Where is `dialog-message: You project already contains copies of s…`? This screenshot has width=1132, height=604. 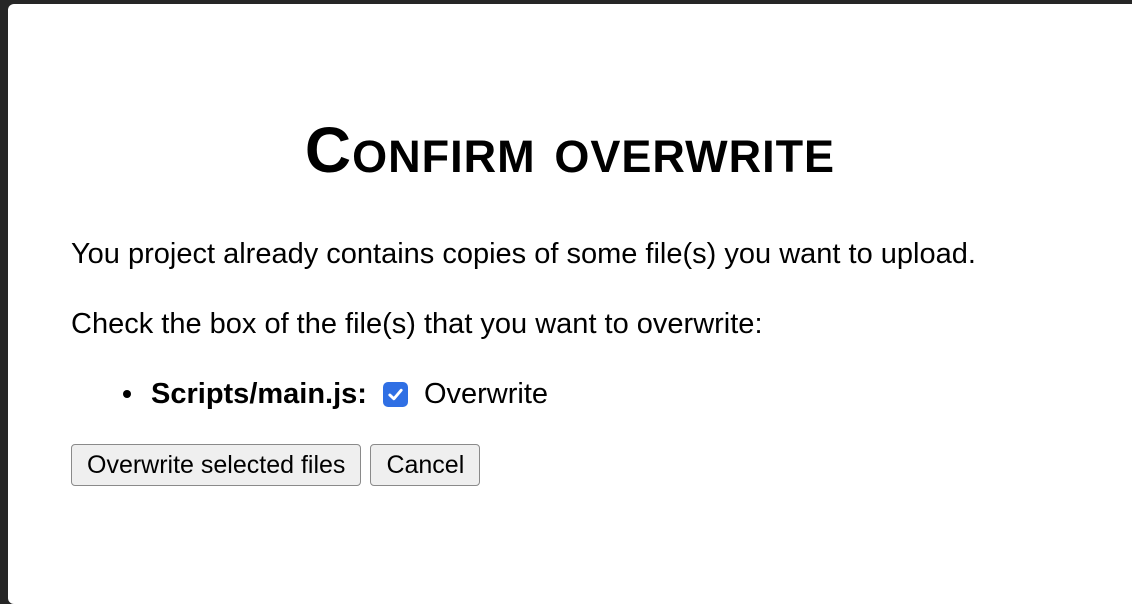
dialog-message: You project already contains copies of s… is located at coordinates (523, 254).